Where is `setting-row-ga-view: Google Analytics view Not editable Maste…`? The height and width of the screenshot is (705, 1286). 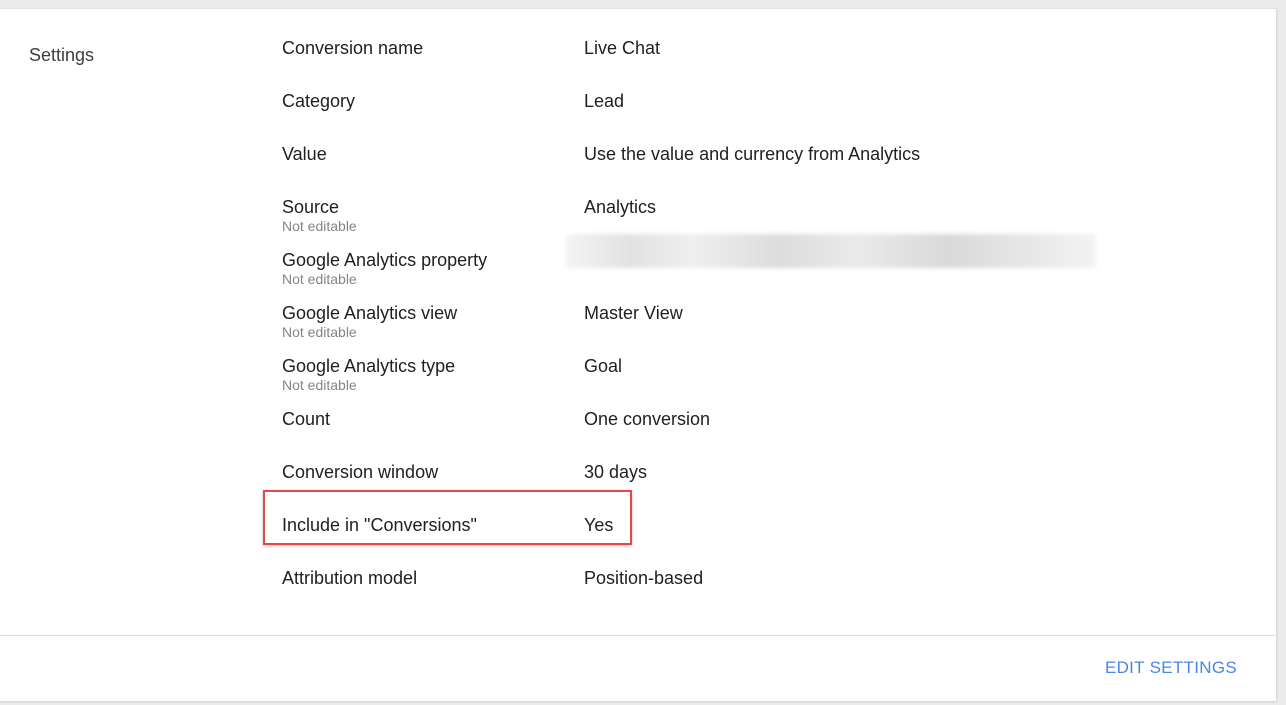
setting-row-ga-view: Google Analytics view Not editable Maste… is located at coordinates (732, 328).